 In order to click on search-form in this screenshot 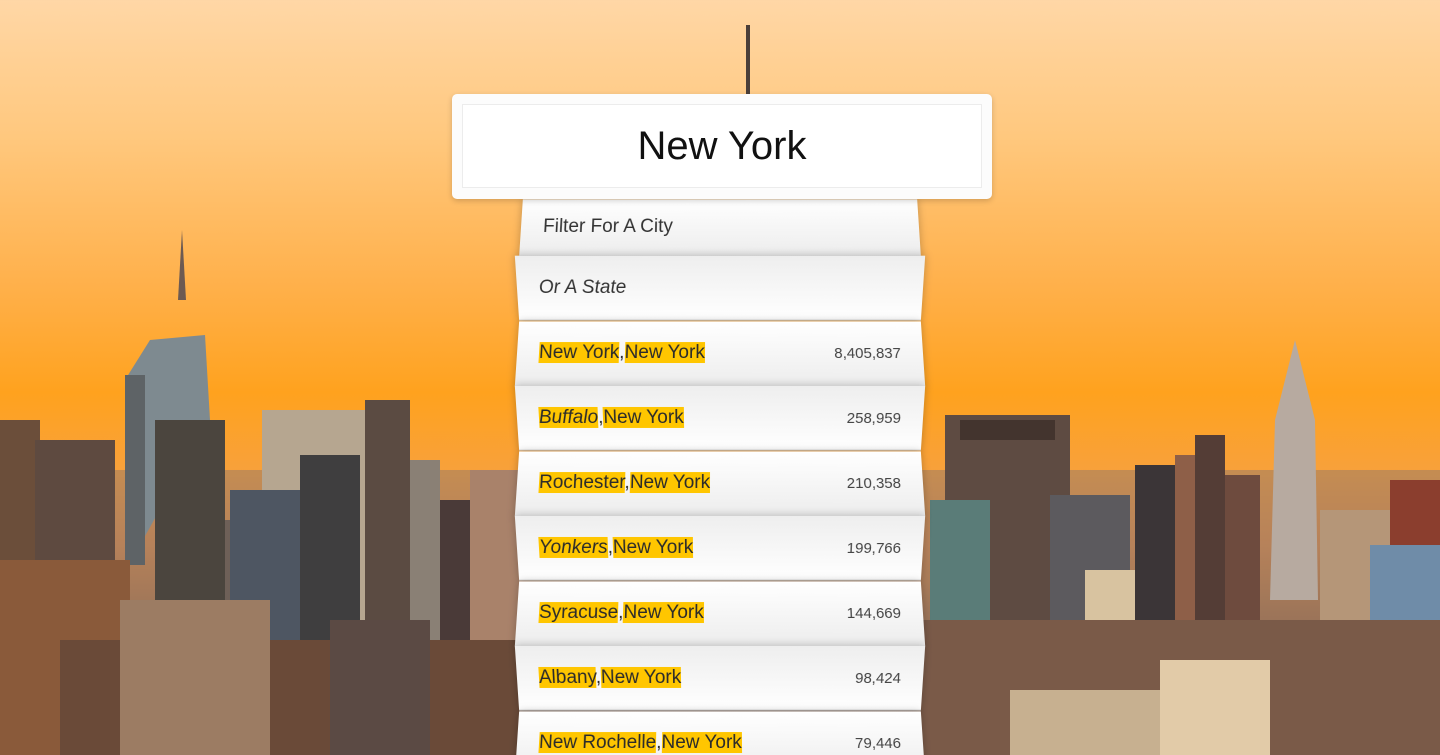, I will do `click(722, 146)`.